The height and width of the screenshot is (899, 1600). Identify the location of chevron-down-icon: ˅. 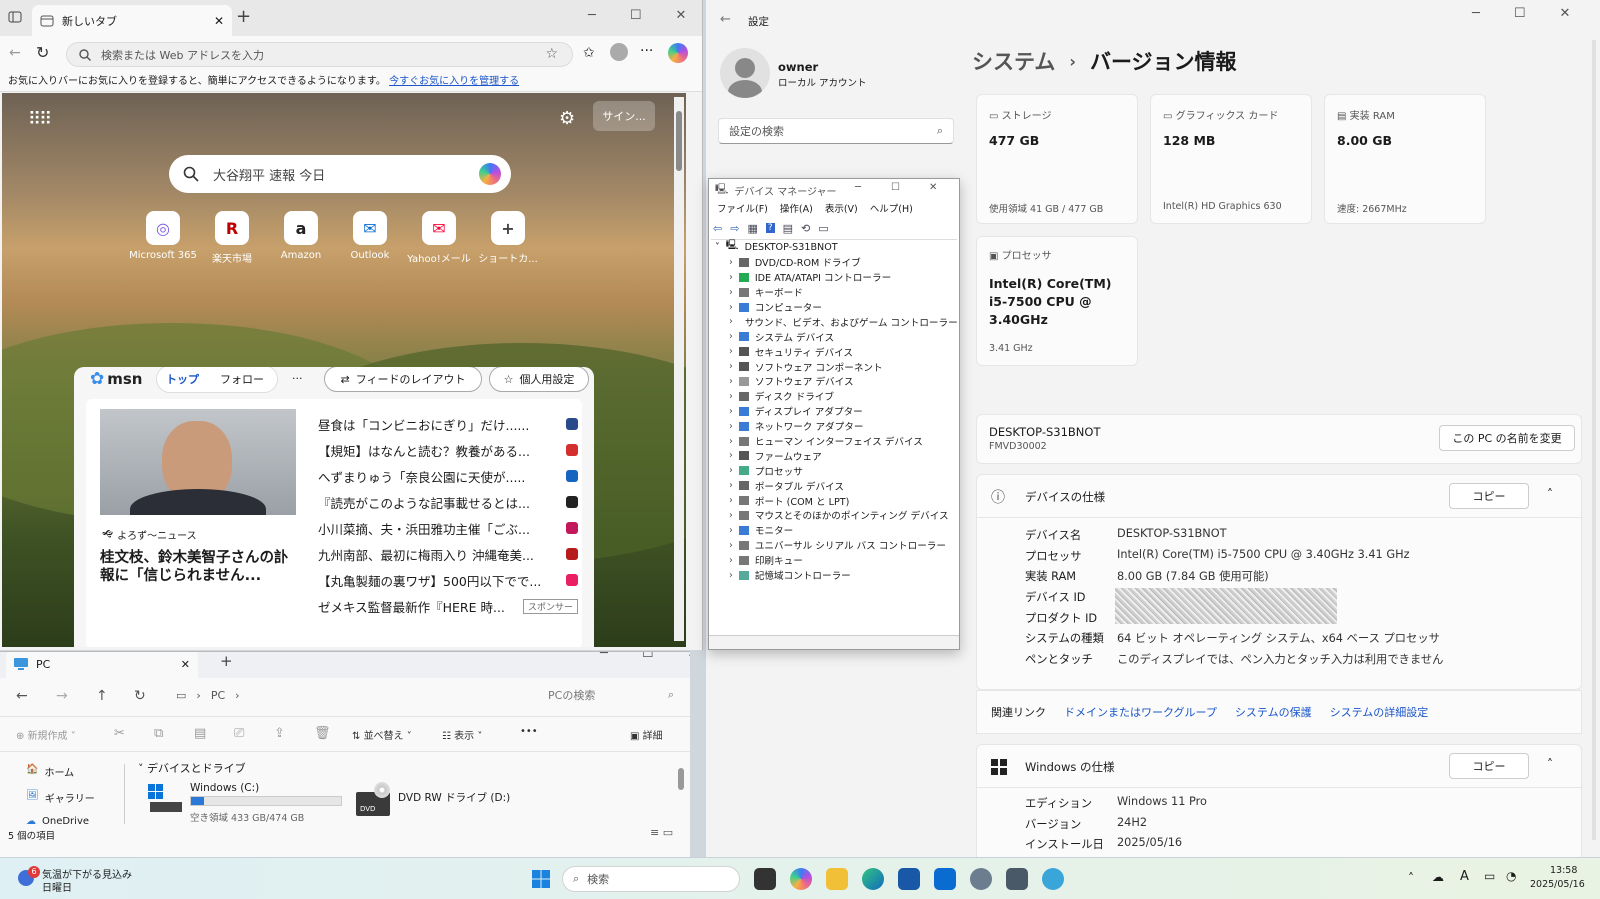
(717, 247).